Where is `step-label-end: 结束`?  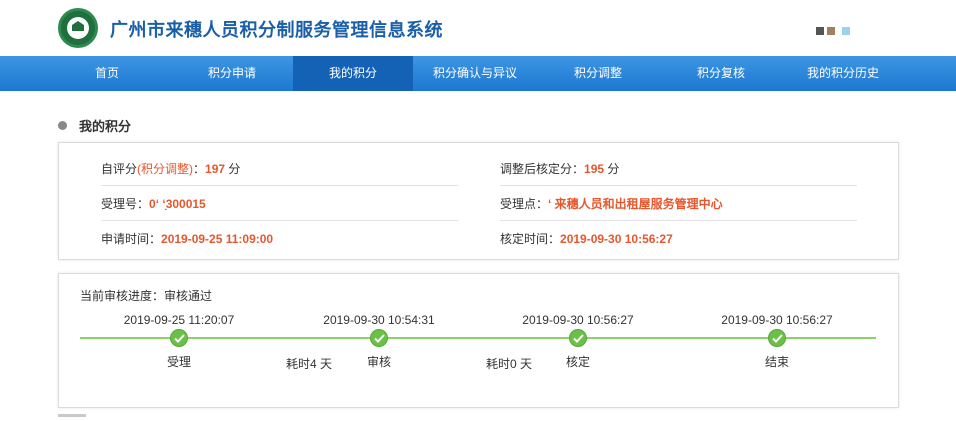 step-label-end: 结束 is located at coordinates (776, 362).